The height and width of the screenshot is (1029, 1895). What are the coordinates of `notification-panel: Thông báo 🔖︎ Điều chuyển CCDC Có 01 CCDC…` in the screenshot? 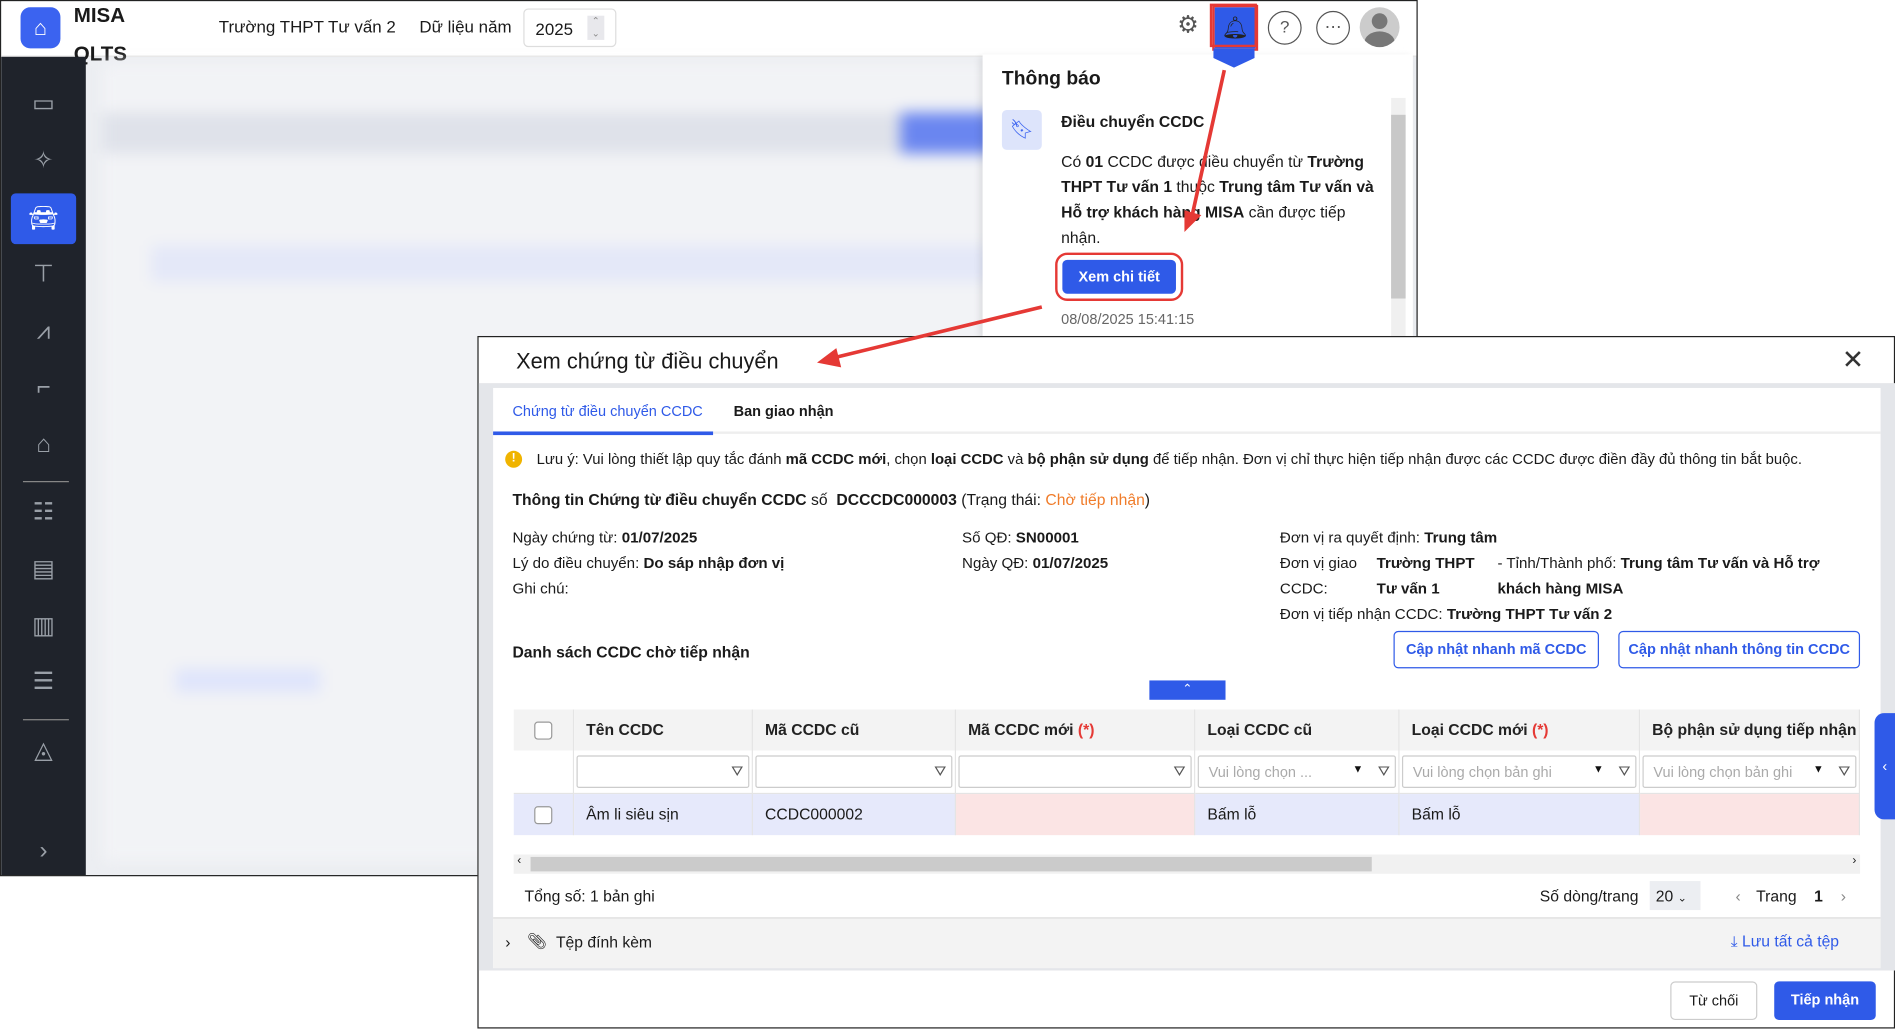 It's located at (1197, 196).